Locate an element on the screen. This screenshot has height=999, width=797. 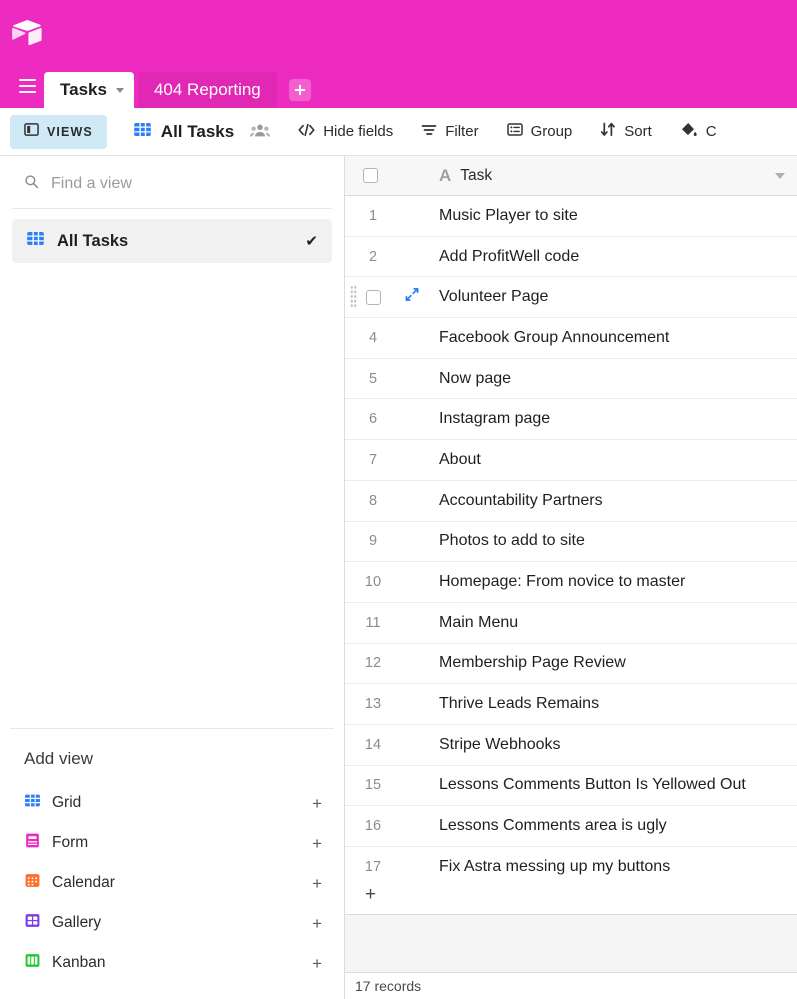
row-task-cell: Photos to add to site is located at coordinates (490, 541).